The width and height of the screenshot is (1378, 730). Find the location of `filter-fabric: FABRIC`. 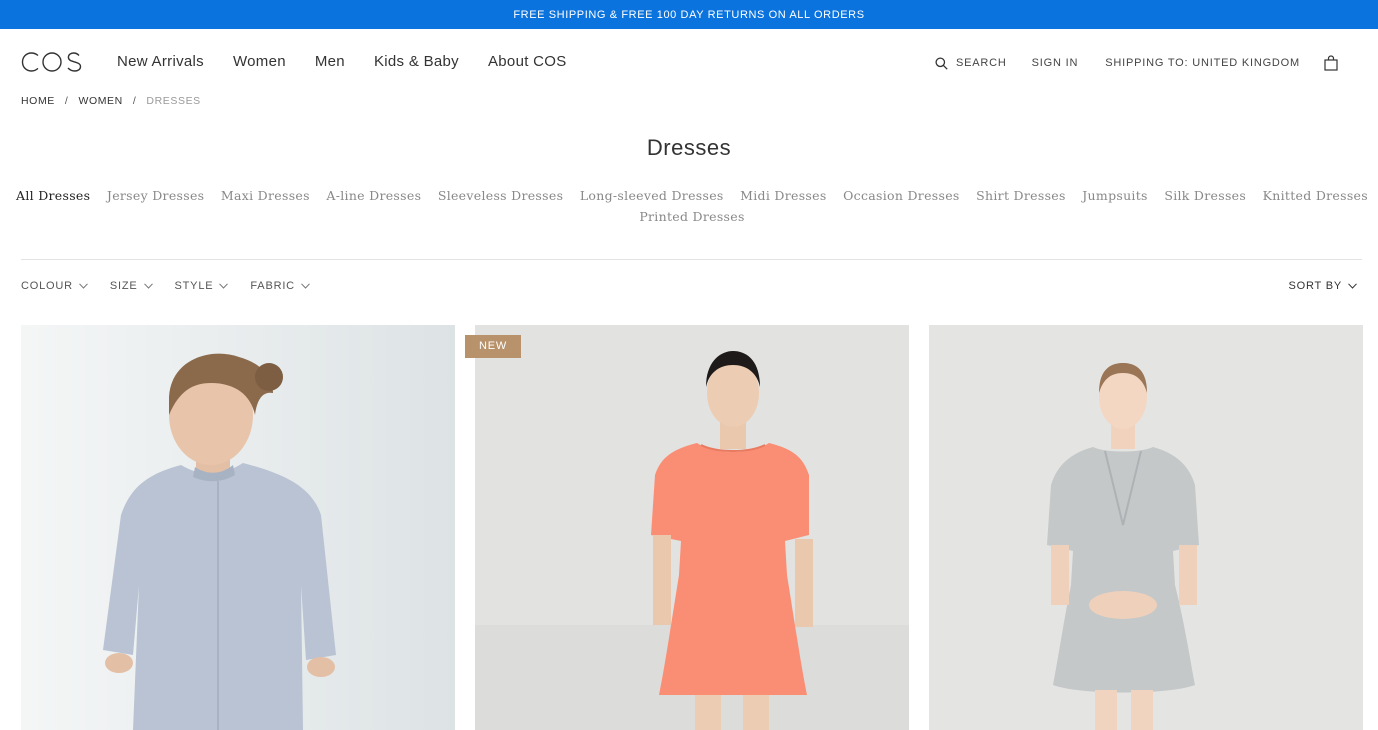

filter-fabric: FABRIC is located at coordinates (280, 286).